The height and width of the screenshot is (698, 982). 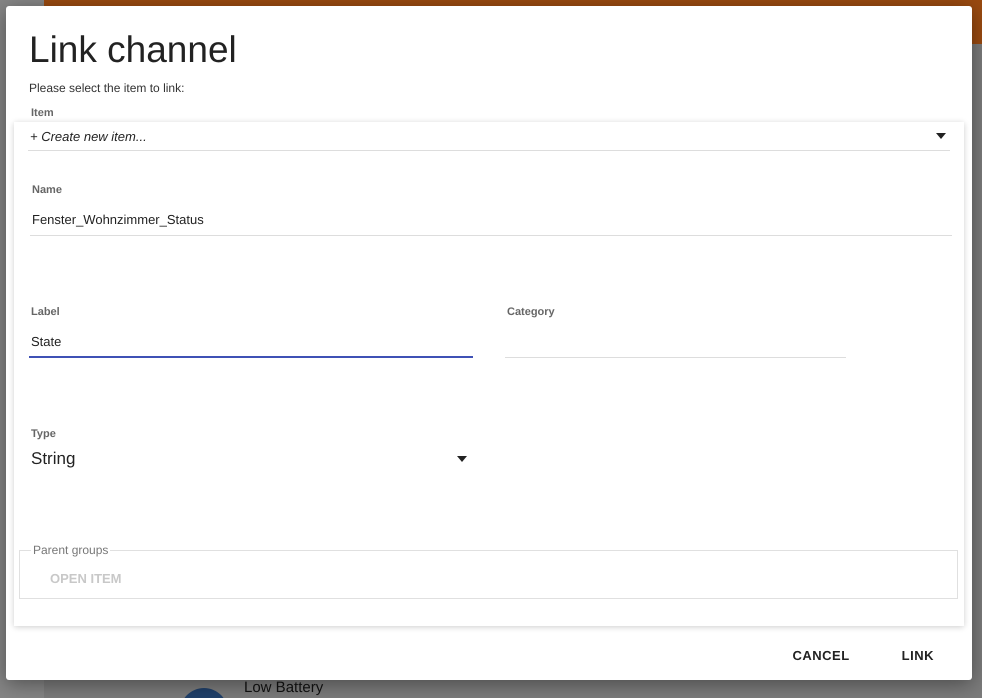 What do you see at coordinates (491, 218) in the screenshot?
I see `text-field: Fenster_Wohnzimmer_Status` at bounding box center [491, 218].